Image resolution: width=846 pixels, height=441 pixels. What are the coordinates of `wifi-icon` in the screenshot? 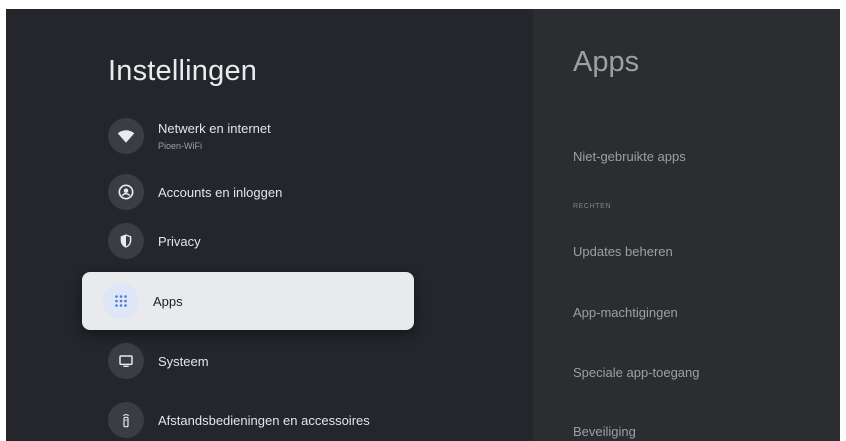 It's located at (126, 136).